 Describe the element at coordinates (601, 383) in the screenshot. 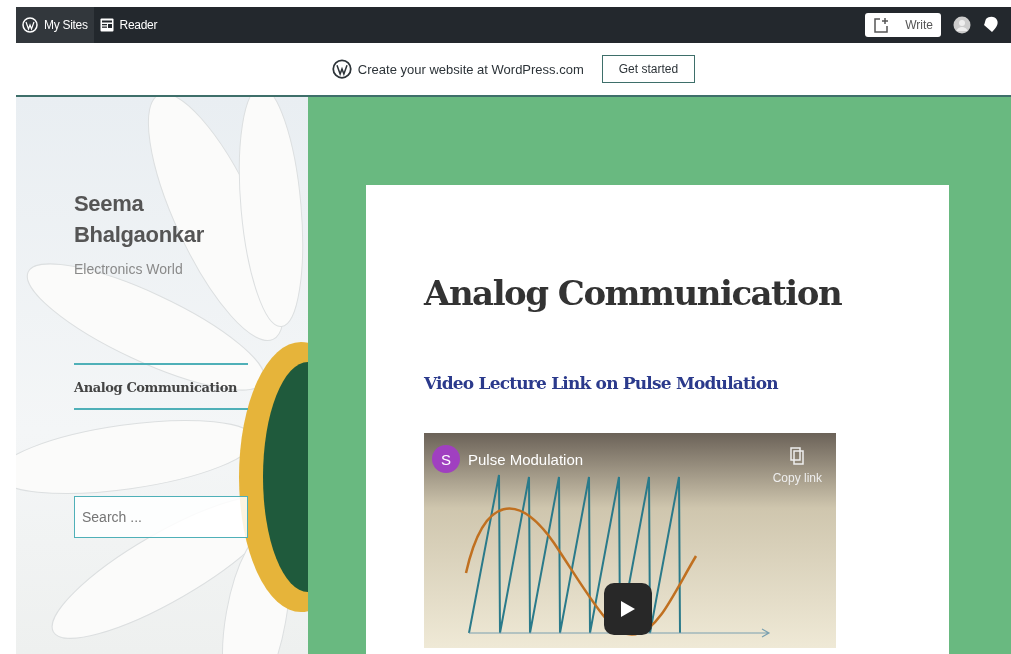

I see `video-lecture-link: Video Lecture Link on Pulse Modulation` at that location.